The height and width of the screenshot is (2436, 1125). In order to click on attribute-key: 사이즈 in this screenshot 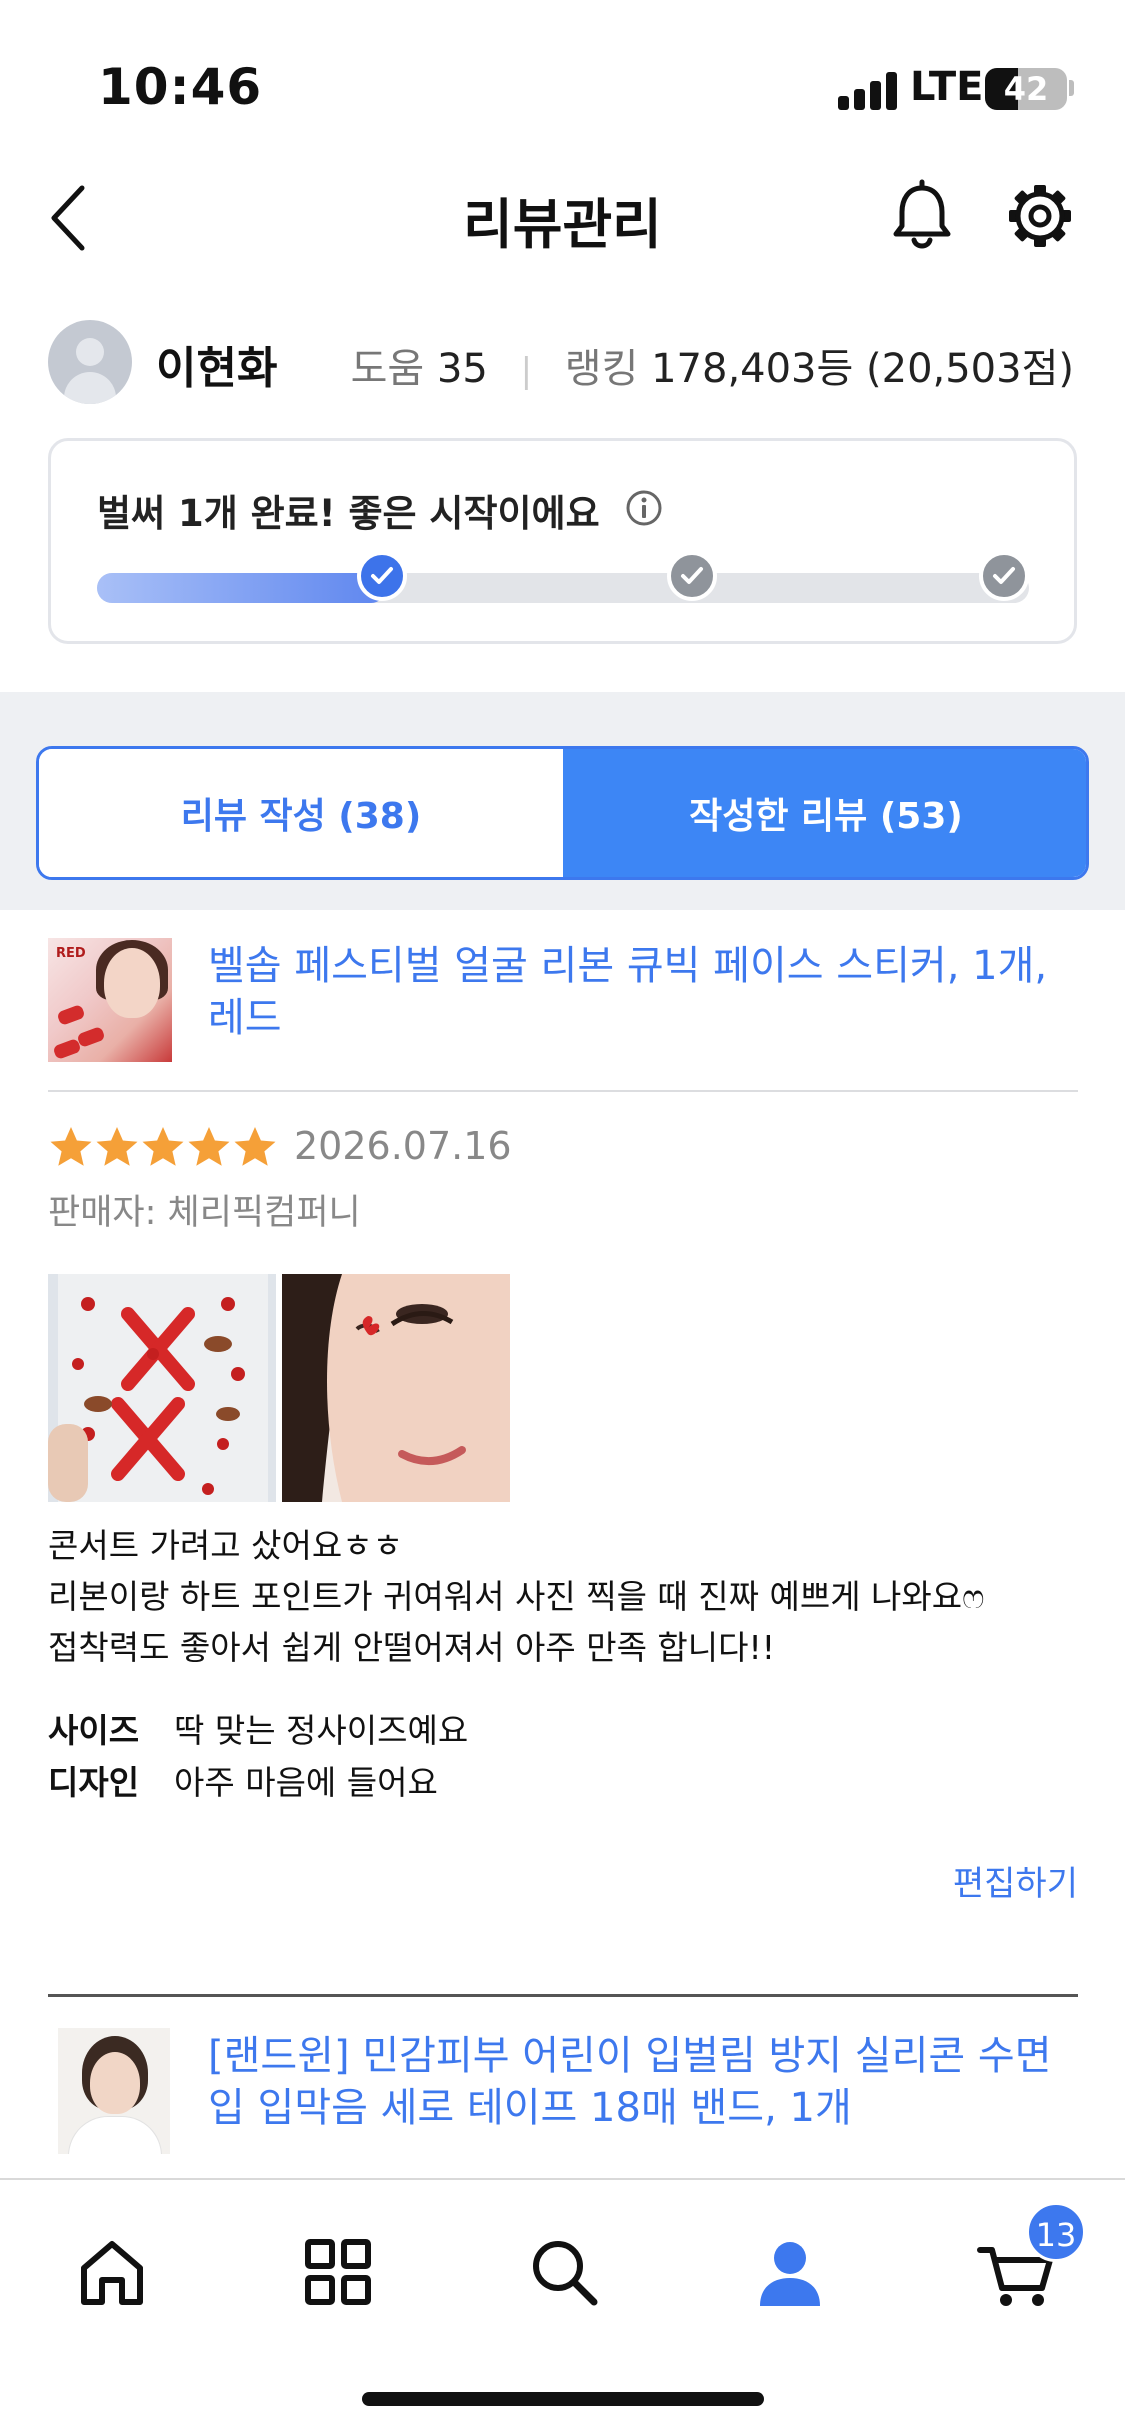, I will do `click(94, 1730)`.